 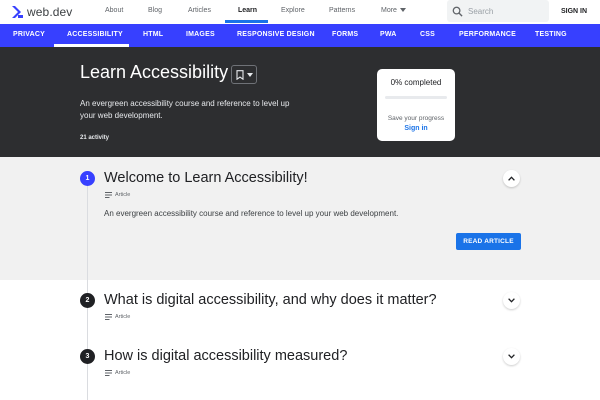 I want to click on nav-link-patterns: Patterns, so click(x=342, y=12).